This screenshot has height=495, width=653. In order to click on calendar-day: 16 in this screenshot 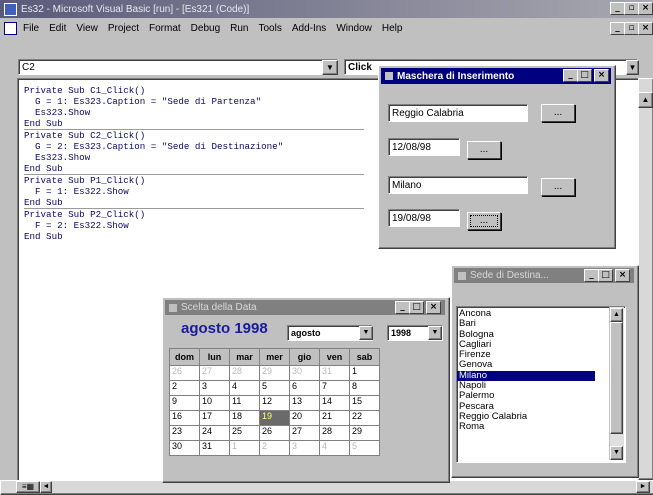, I will do `click(184, 418)`.